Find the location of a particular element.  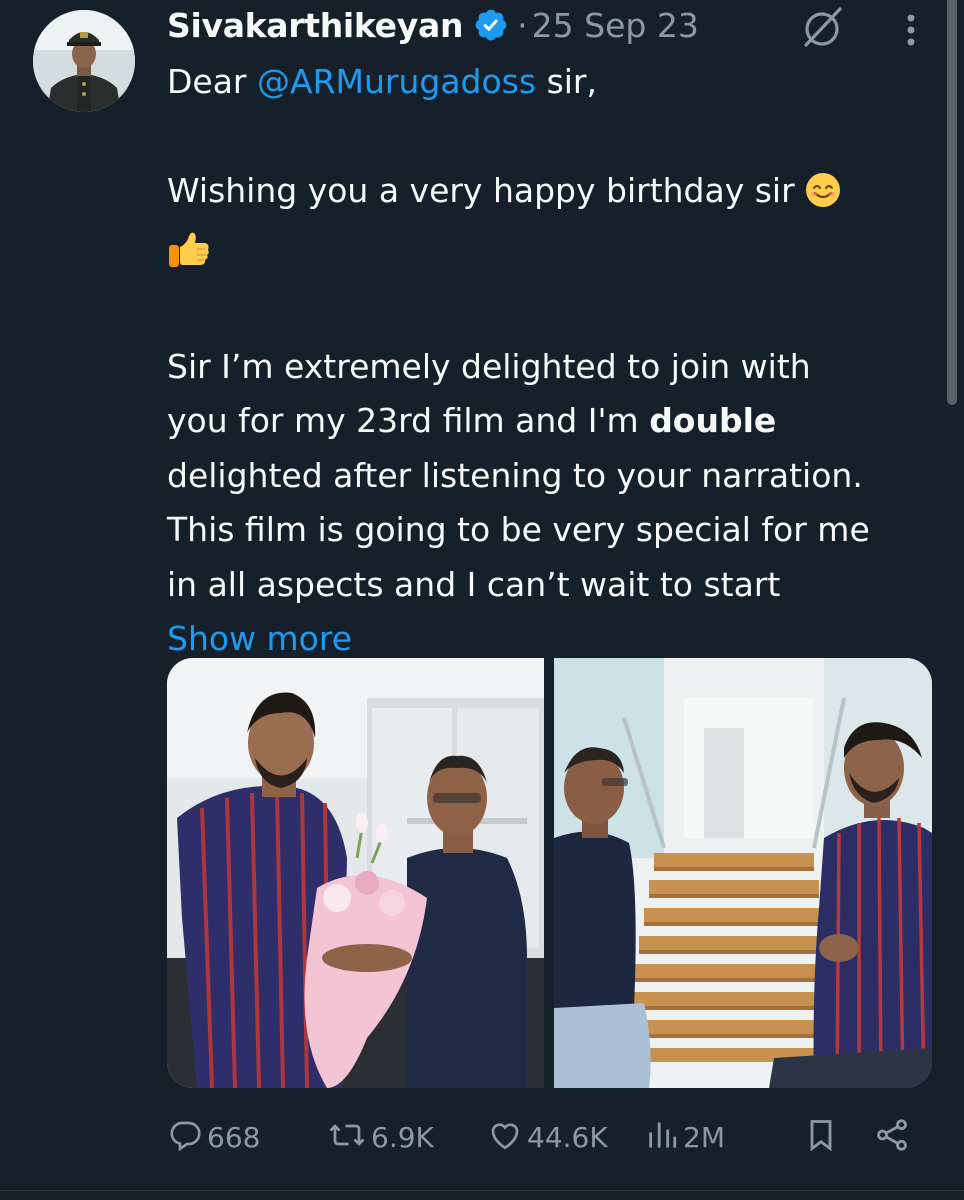

thumbs-up-emoji-icon is located at coordinates (189, 257).